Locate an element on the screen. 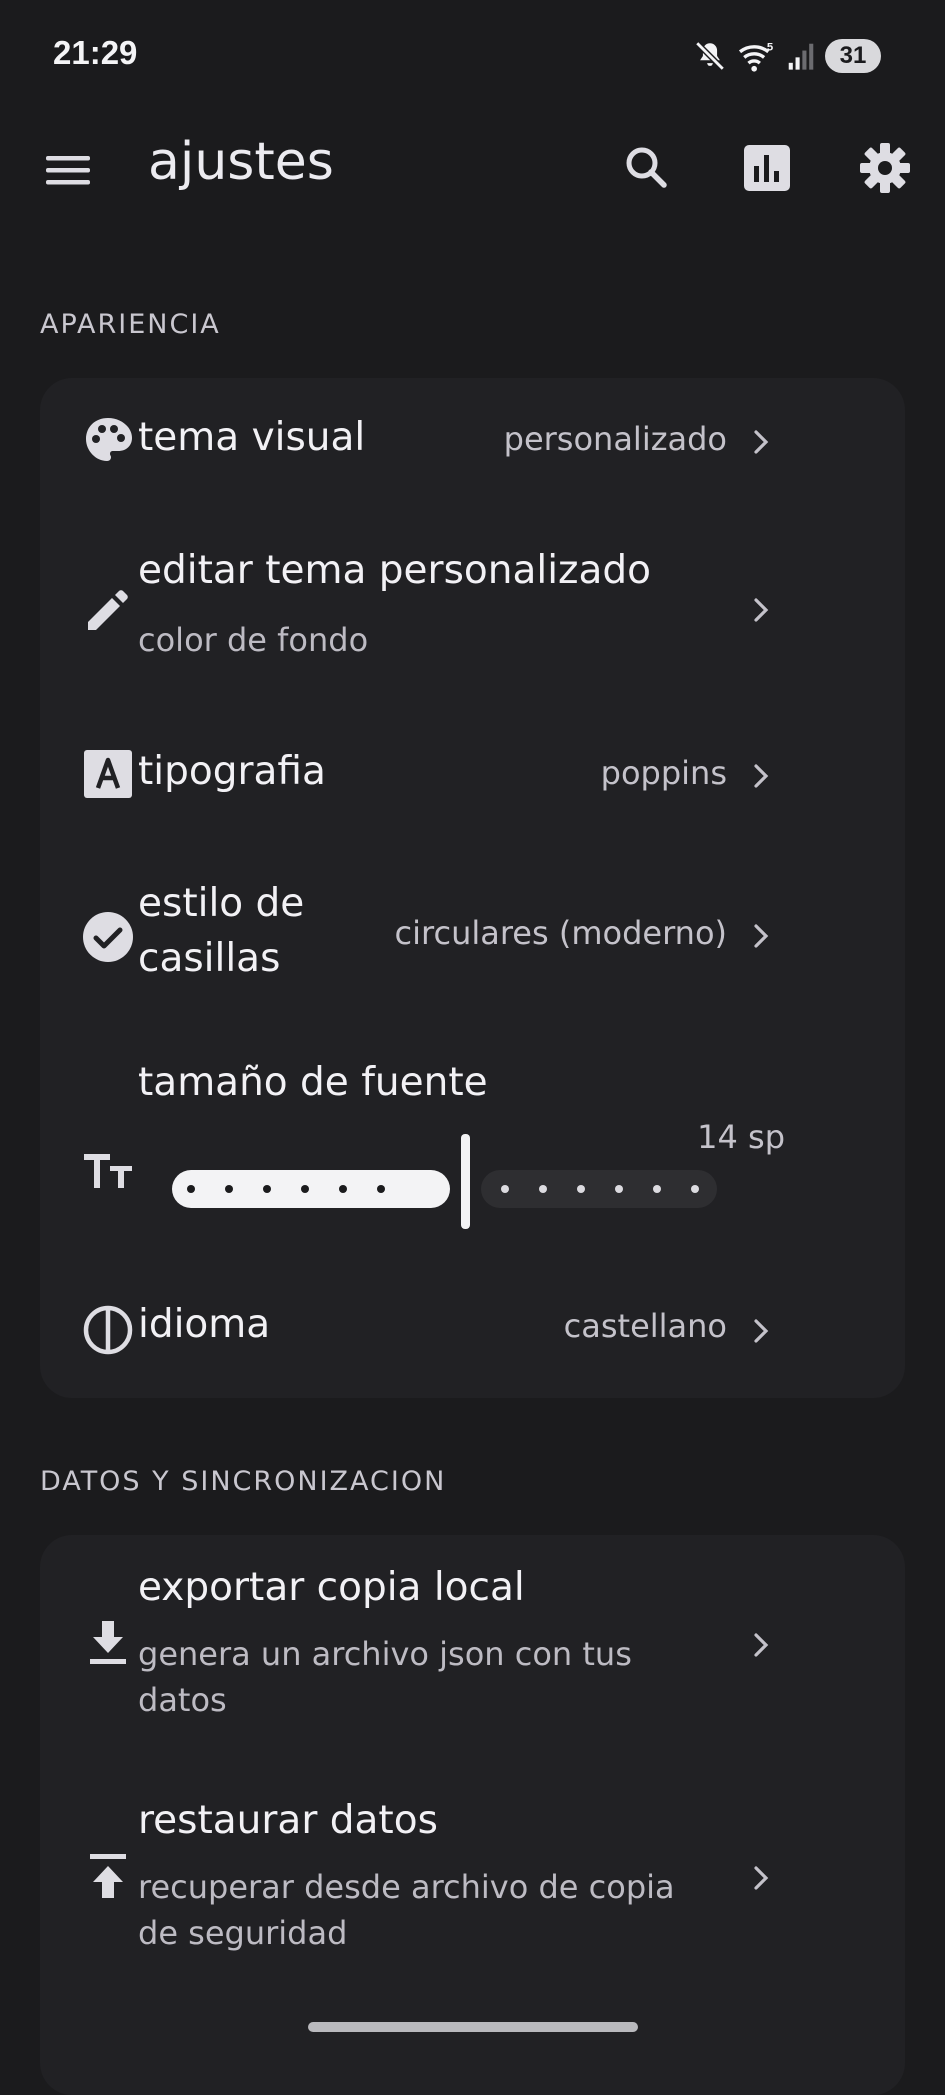 This screenshot has width=945, height=2095. section-header-appearance: APARIENCIA is located at coordinates (130, 324).